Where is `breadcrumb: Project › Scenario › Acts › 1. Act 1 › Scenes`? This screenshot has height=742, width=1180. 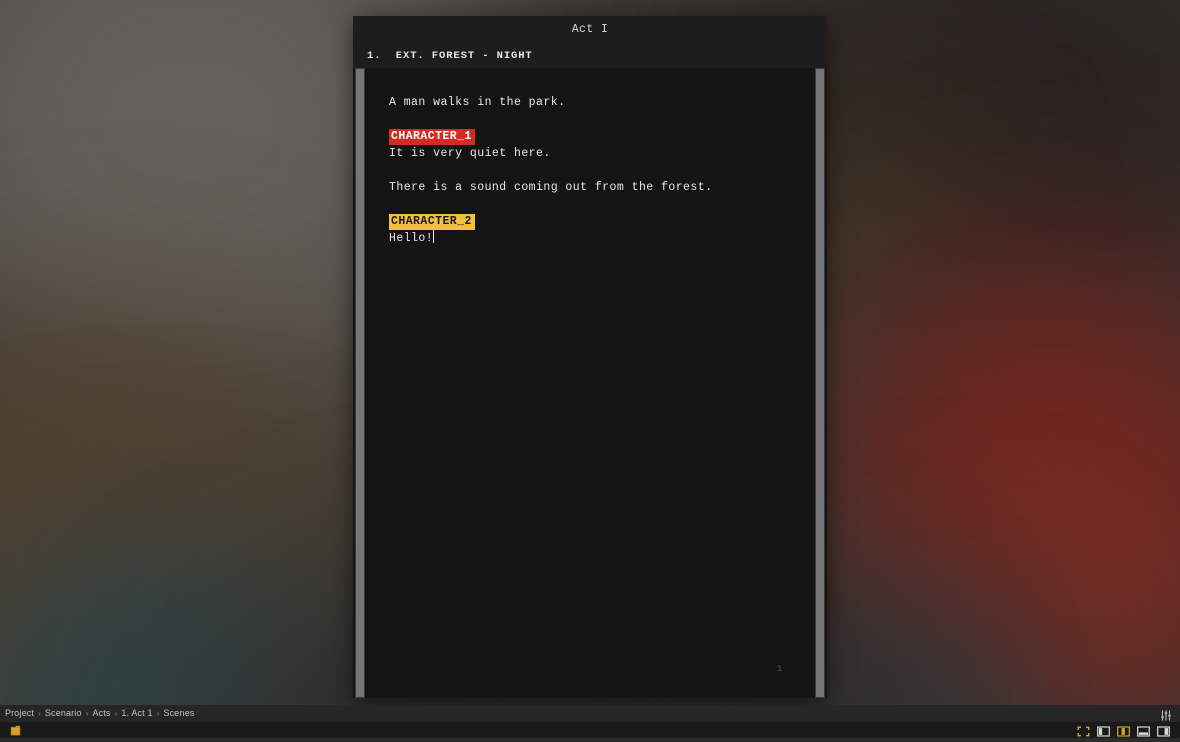 breadcrumb: Project › Scenario › Acts › 1. Act 1 › Scenes is located at coordinates (99, 713).